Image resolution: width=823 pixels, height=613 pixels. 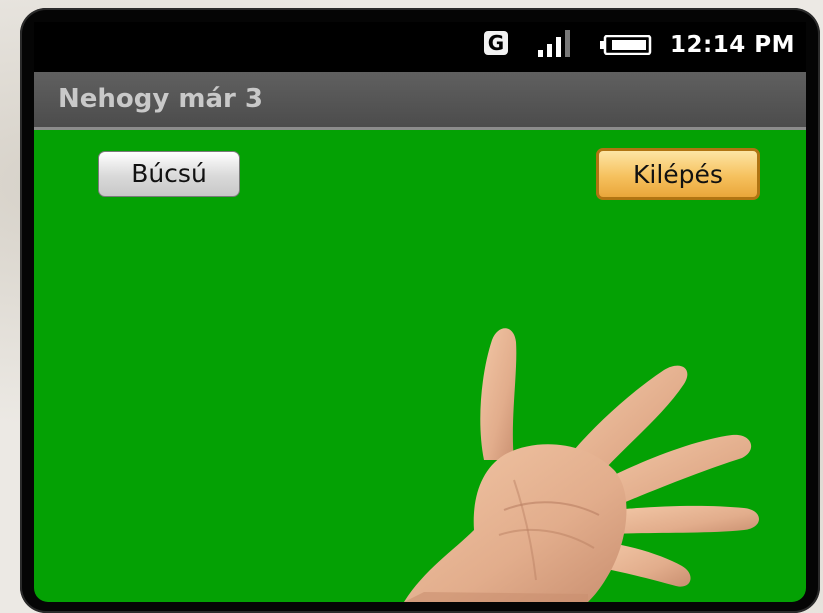 I want to click on app-title: Nehogy már 3, so click(x=160, y=99).